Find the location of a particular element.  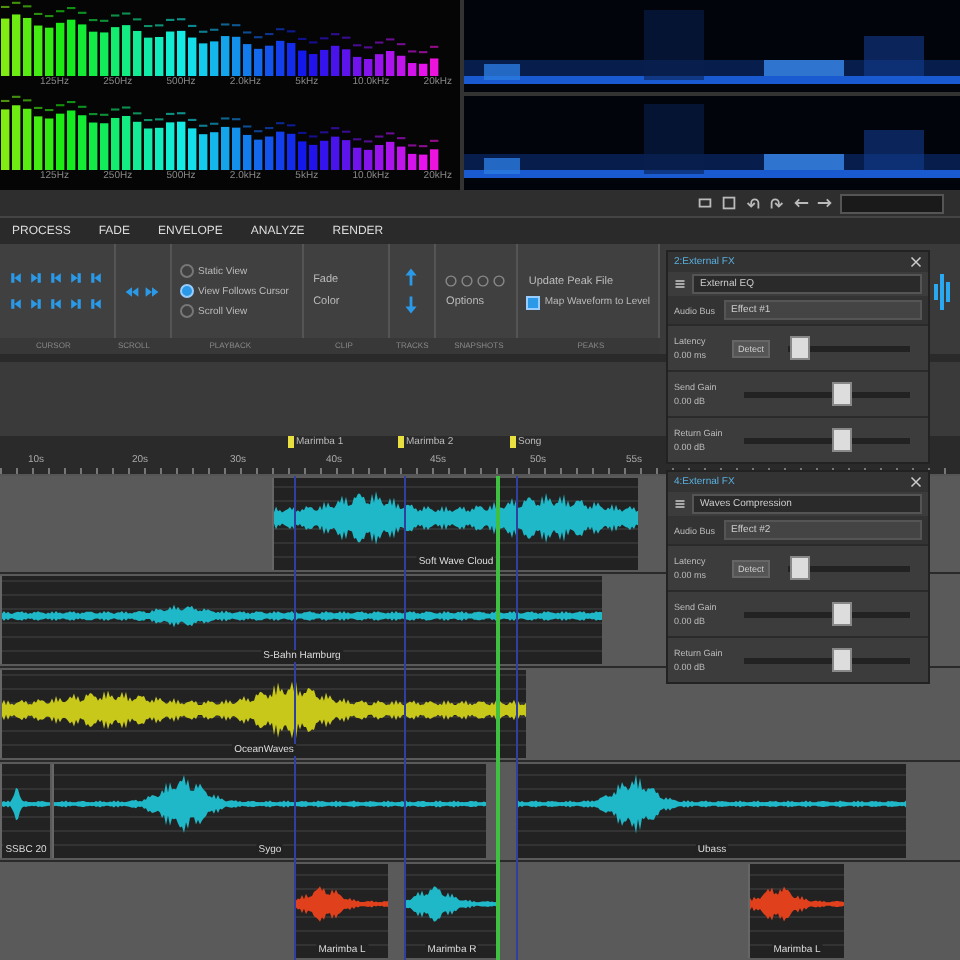

waveform-icon is located at coordinates (942, 292).